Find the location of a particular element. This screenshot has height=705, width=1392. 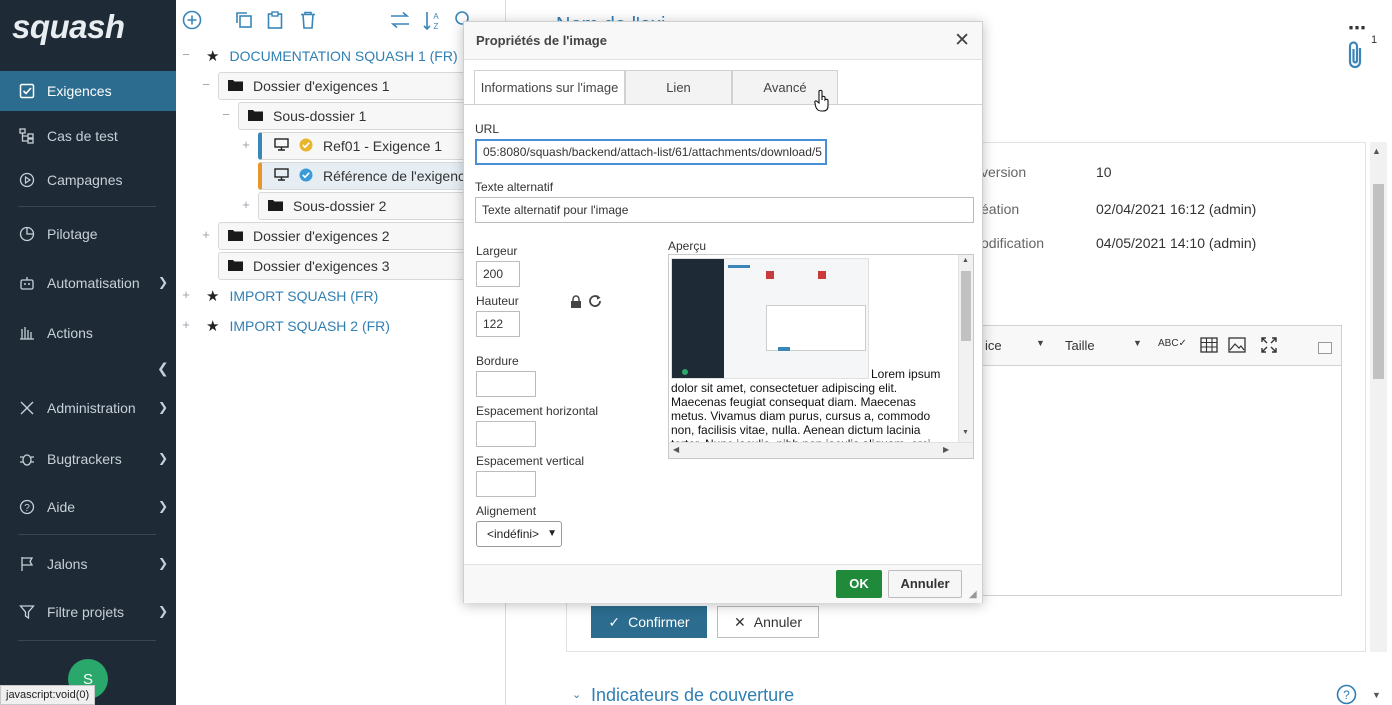

resize-handle-icon: ◢ is located at coordinates (973, 594).